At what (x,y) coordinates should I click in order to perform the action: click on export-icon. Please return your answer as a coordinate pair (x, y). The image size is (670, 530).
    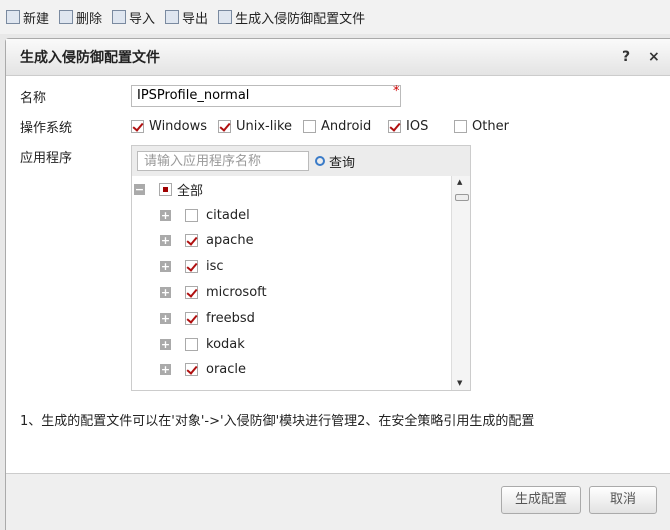
    Looking at the image, I should click on (172, 17).